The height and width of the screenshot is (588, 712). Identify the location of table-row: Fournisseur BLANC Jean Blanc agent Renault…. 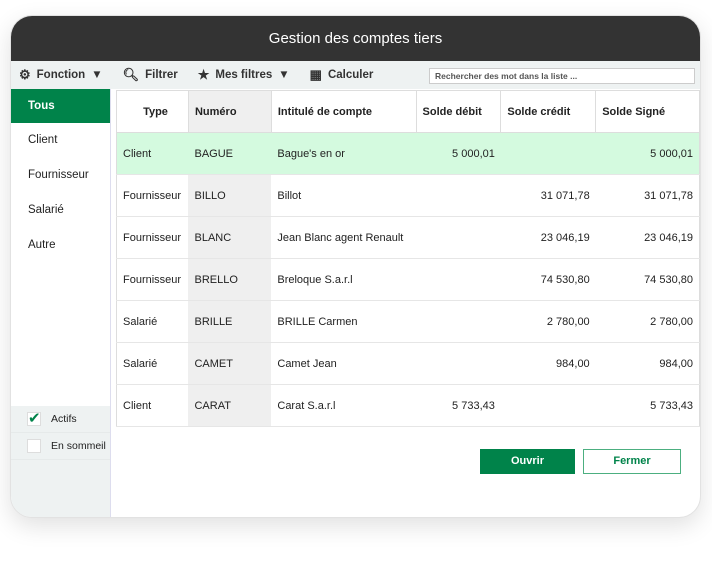
(408, 237).